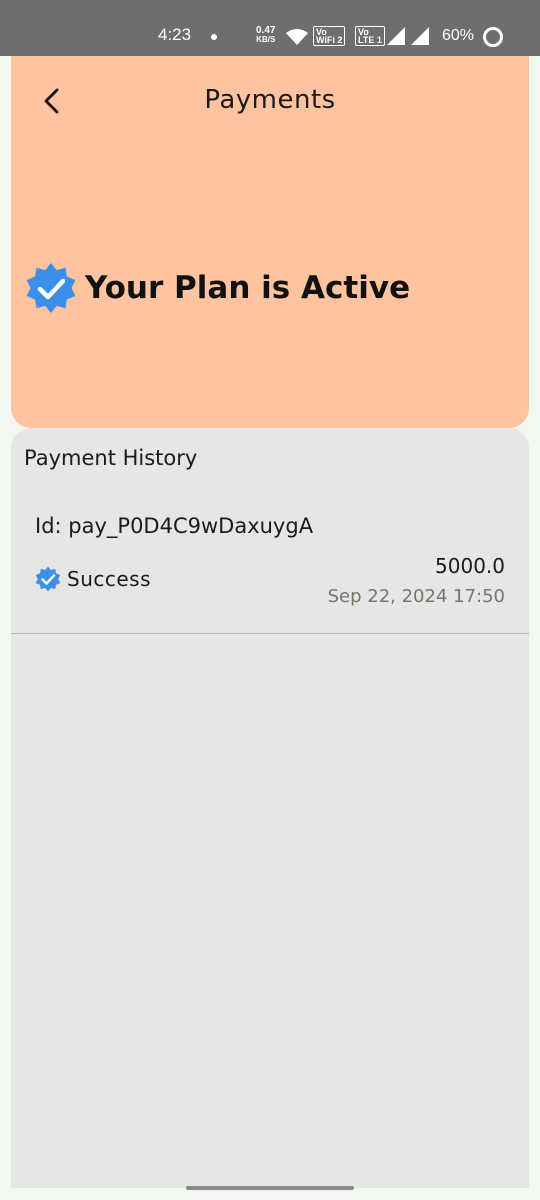  I want to click on payment-date: Sep 22, 2024 17:50, so click(416, 596).